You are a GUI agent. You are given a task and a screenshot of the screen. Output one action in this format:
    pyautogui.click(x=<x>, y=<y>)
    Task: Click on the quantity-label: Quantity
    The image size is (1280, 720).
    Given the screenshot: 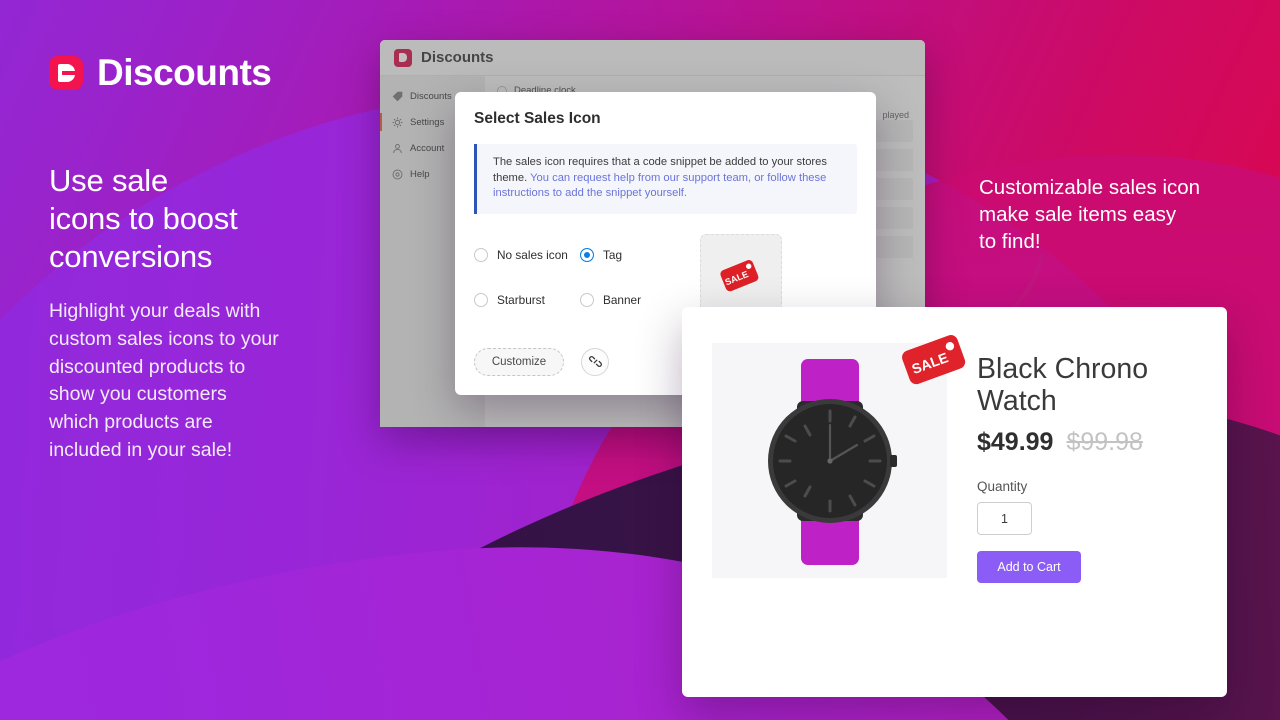 What is the action you would take?
    pyautogui.click(x=1002, y=486)
    